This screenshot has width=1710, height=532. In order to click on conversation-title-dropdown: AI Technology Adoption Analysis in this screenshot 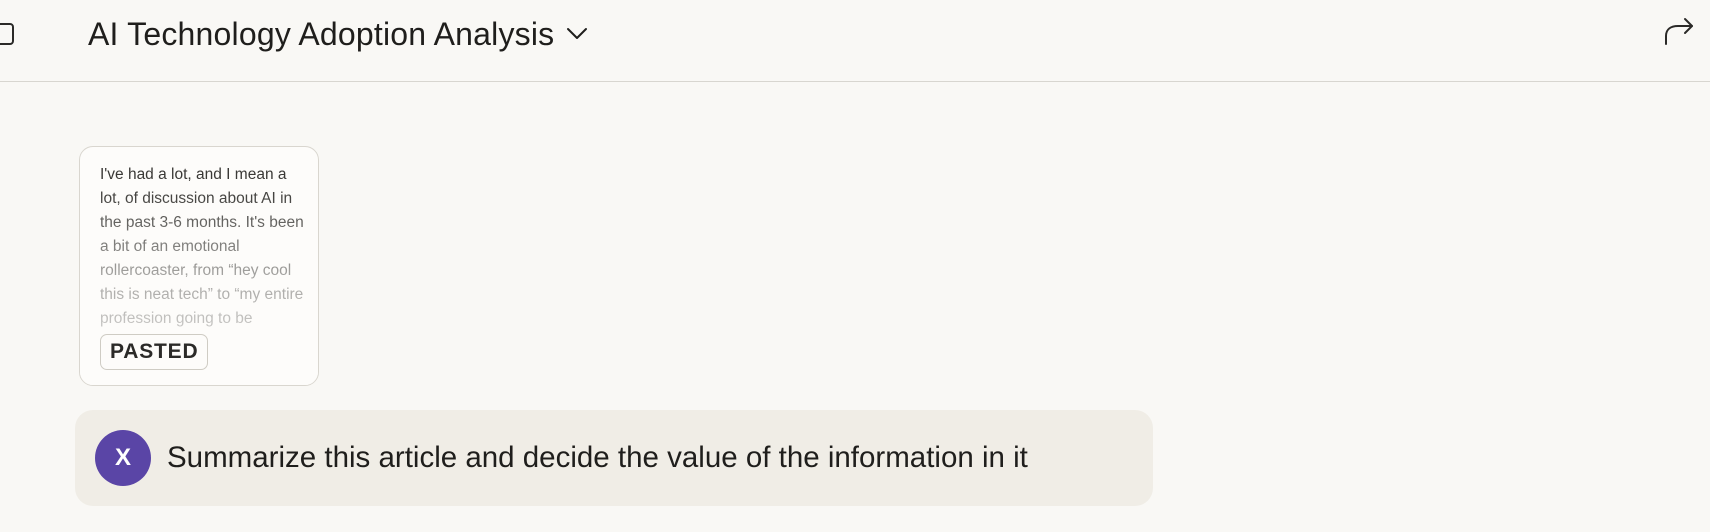, I will do `click(338, 34)`.